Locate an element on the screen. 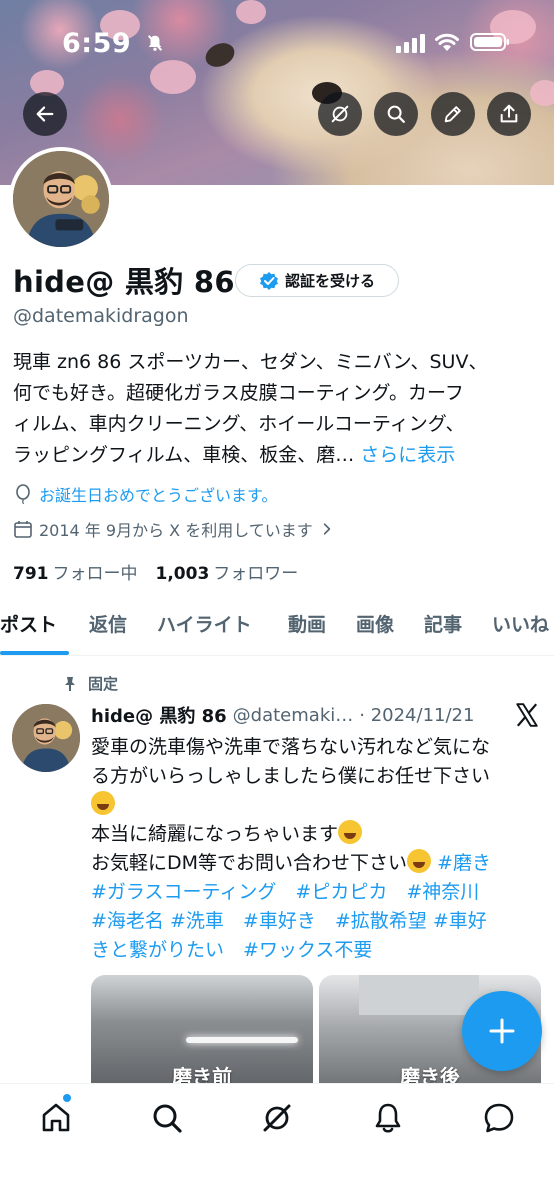 This screenshot has width=554, height=1200. joined-text: 2014 年 9月から X を利用しています is located at coordinates (176, 530).